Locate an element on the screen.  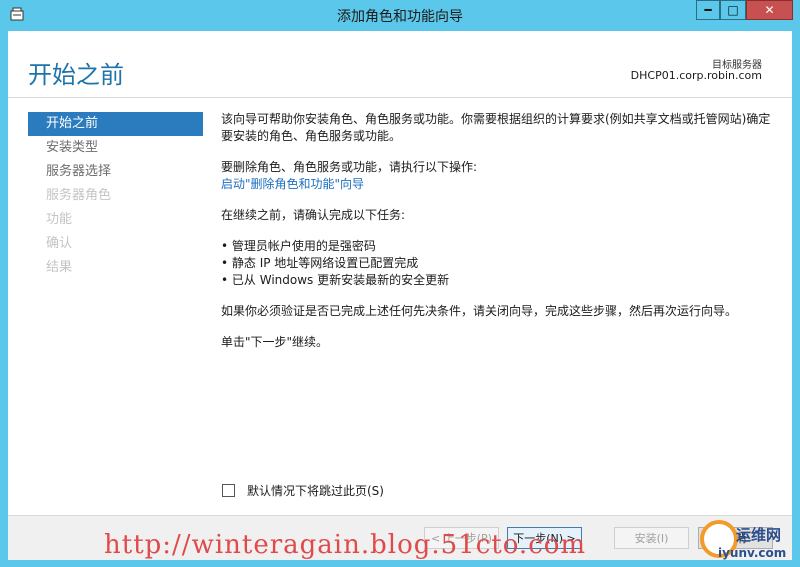
title-bar: 添加角色和功能向导 ━ □ ✕ is located at coordinates (400, 15).